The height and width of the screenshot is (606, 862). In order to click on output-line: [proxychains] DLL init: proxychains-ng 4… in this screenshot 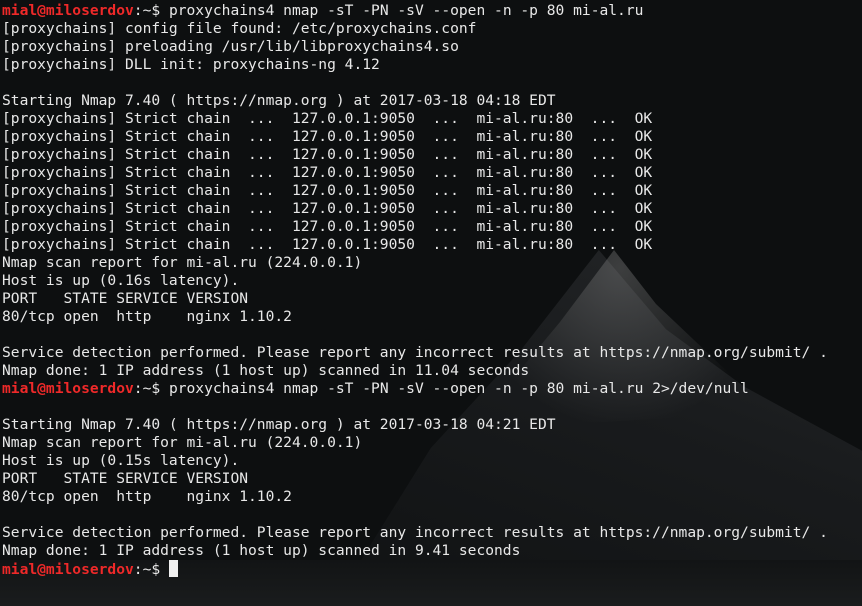, I will do `click(191, 64)`.